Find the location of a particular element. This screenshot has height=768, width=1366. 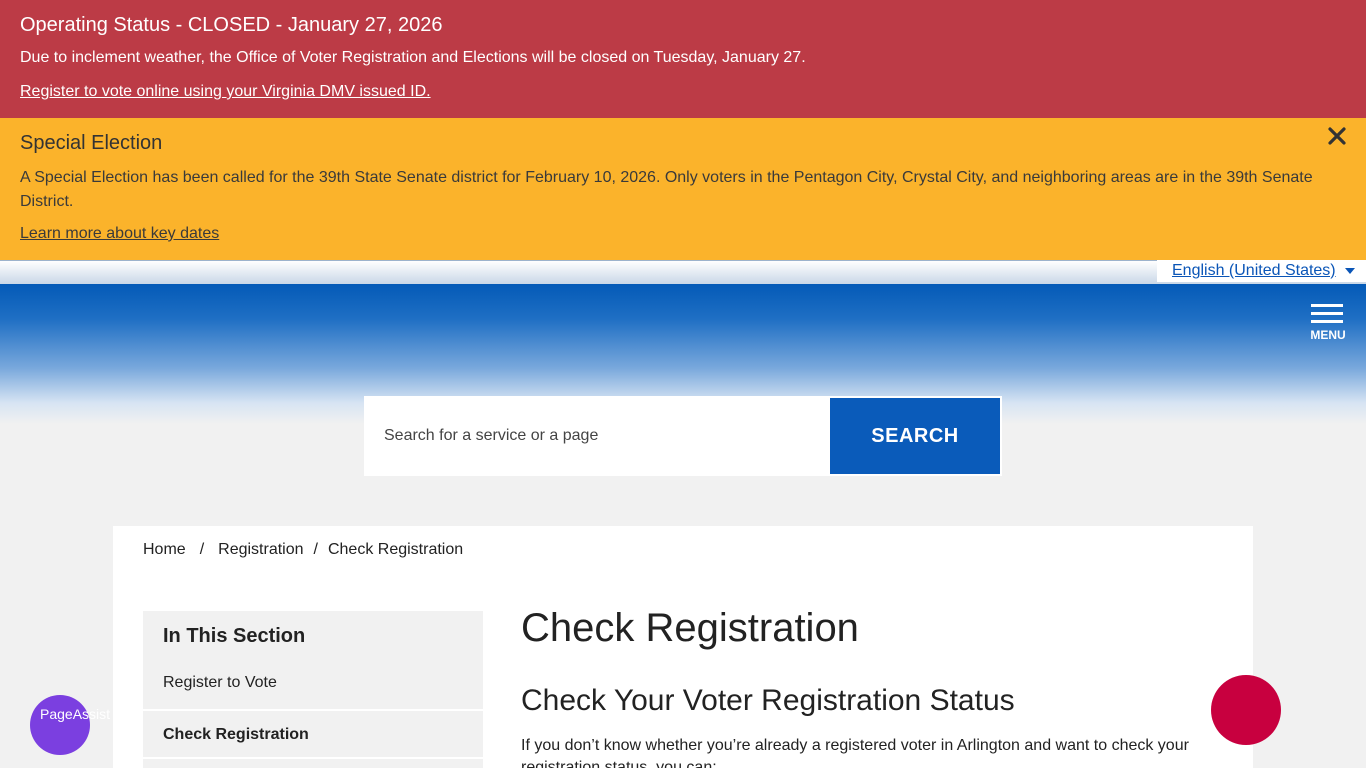

hamburger-icon is located at coordinates (1327, 305).